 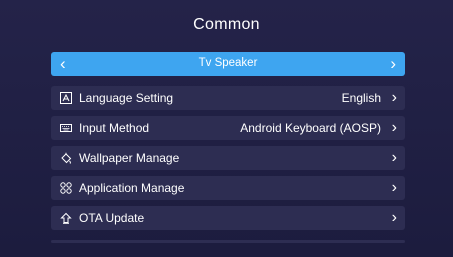 I want to click on row-application-manage: Application Manage ›, so click(x=228, y=188).